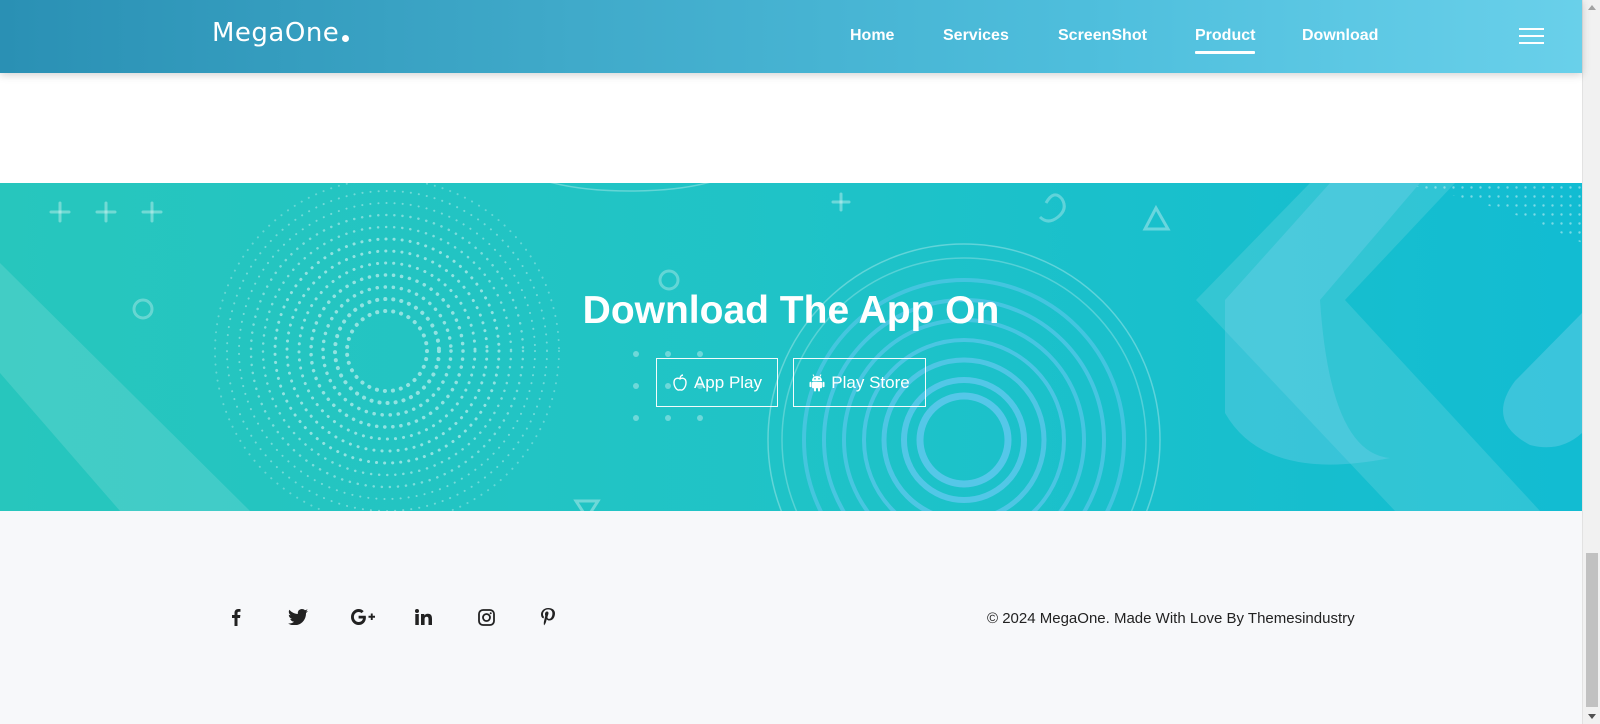 The width and height of the screenshot is (1600, 724). I want to click on pinterest-icon, so click(548, 617).